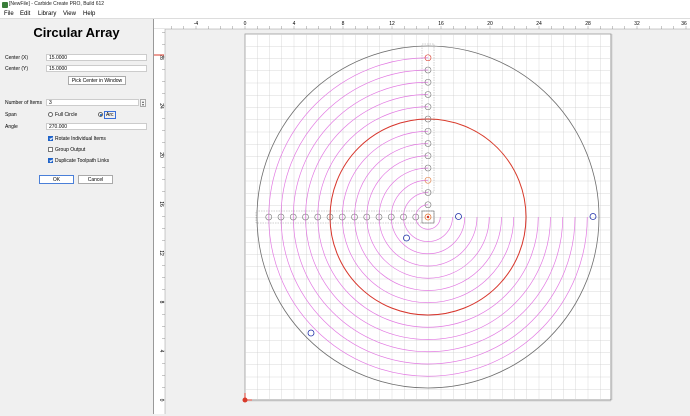  Describe the element at coordinates (343, 24) in the screenshot. I see `x-tick-label: 8` at that location.